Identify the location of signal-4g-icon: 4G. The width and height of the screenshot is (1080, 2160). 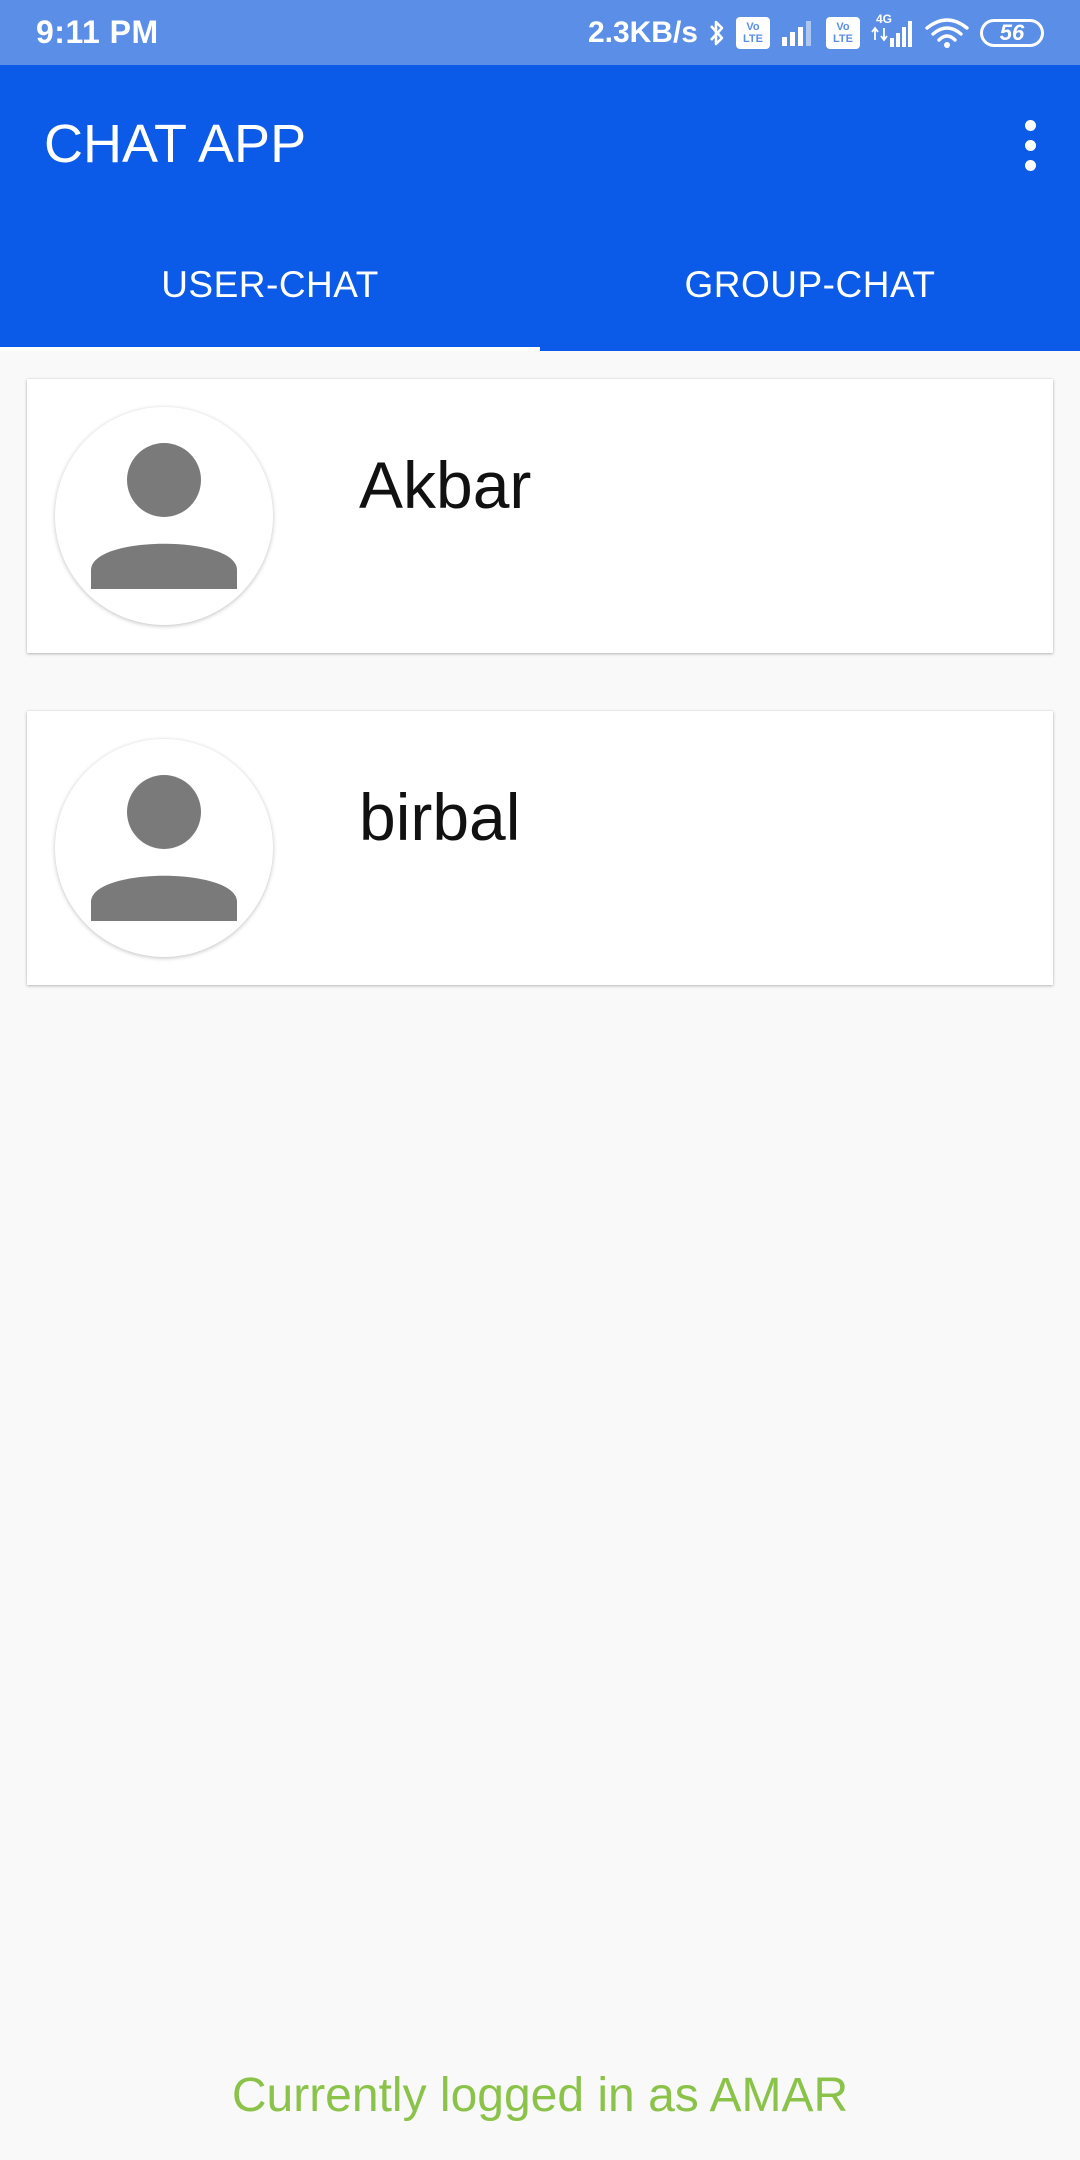
(892, 30).